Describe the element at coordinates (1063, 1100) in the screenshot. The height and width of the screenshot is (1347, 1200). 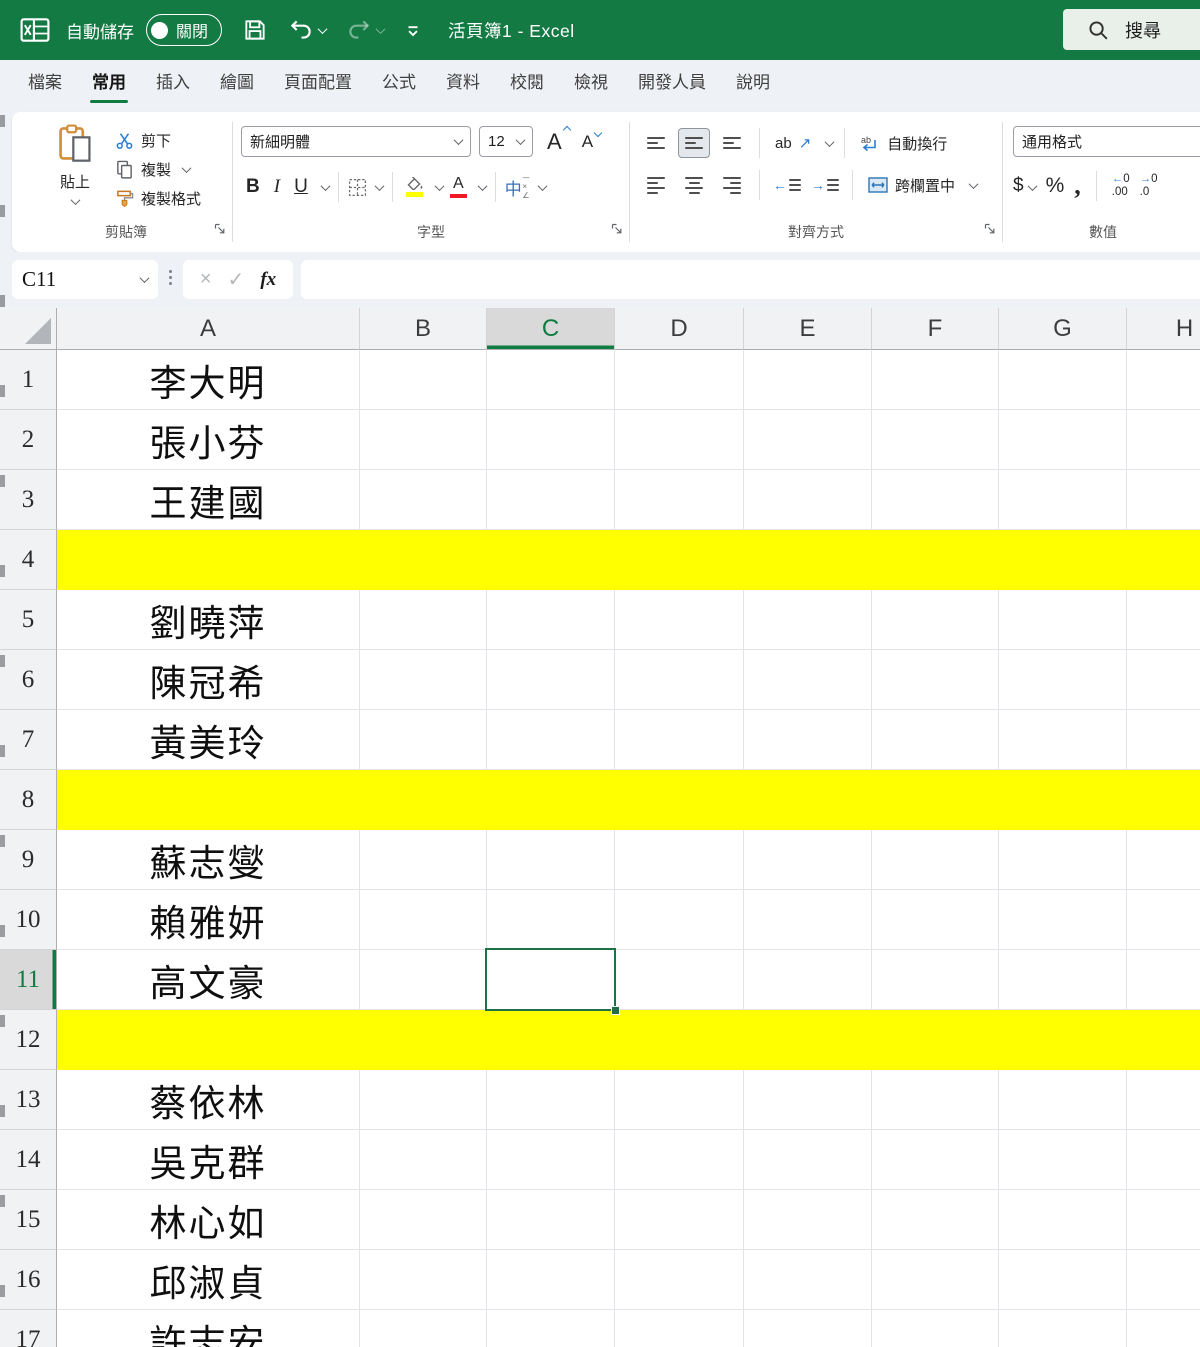
I see `cell-G13` at that location.